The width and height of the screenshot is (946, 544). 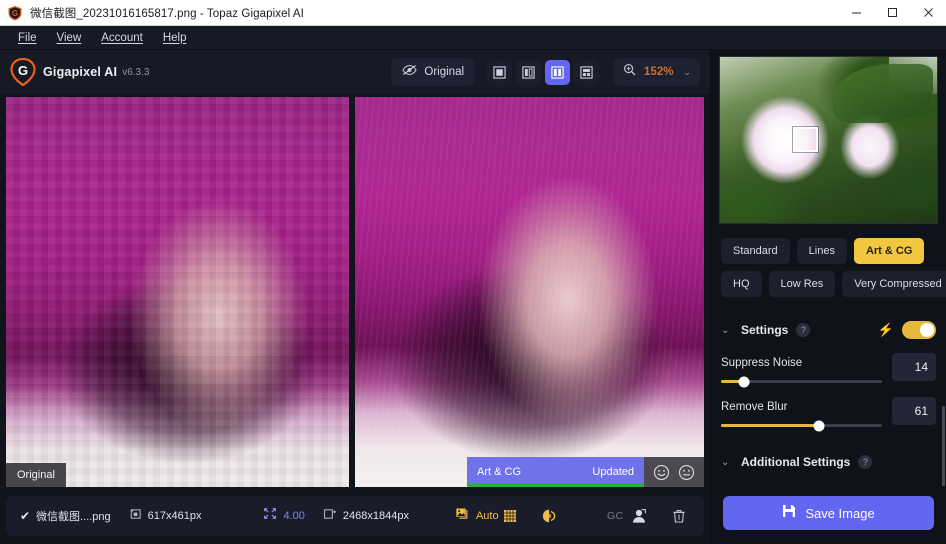 What do you see at coordinates (744, 381) in the screenshot?
I see `suppress-noise-handle` at bounding box center [744, 381].